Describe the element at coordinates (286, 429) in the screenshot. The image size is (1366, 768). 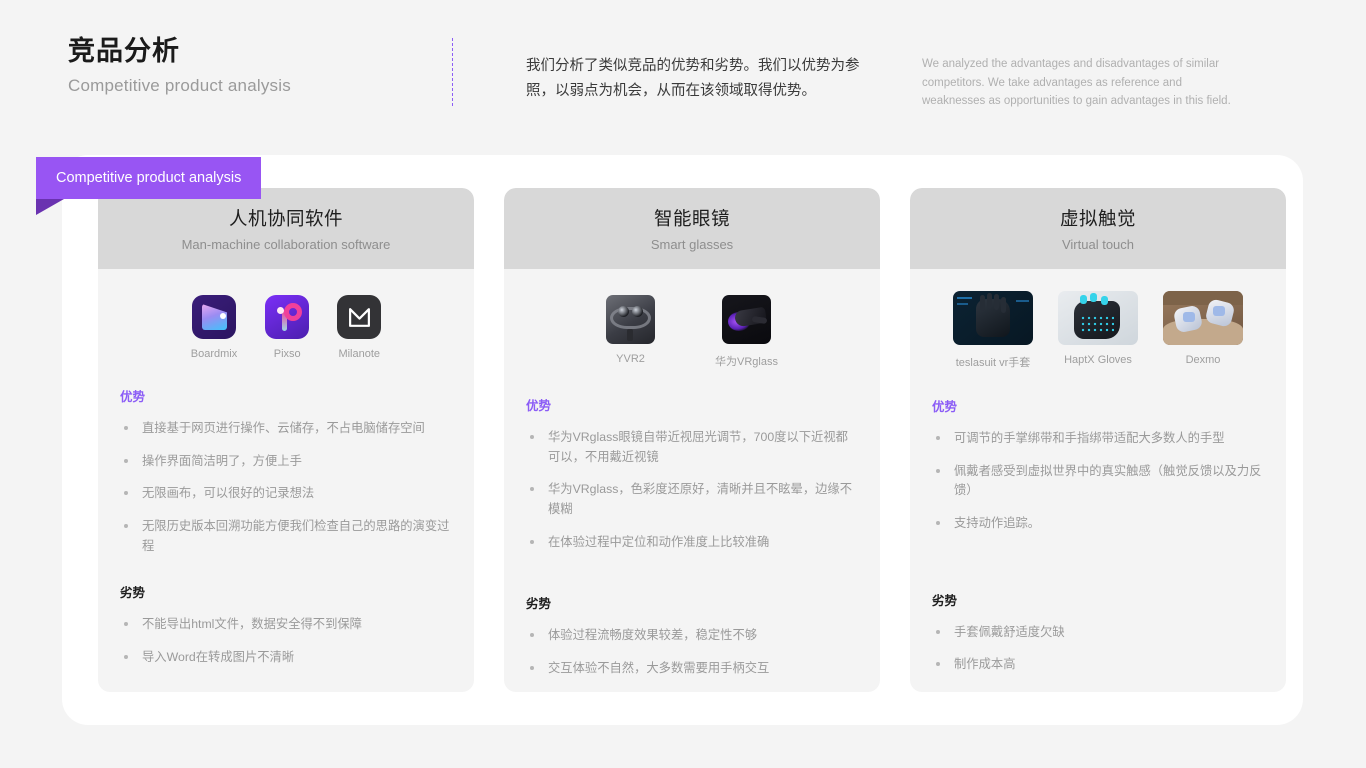
I see `list-item: 直接基于网页进行操作、云储存，不占电脑储存空间` at that location.